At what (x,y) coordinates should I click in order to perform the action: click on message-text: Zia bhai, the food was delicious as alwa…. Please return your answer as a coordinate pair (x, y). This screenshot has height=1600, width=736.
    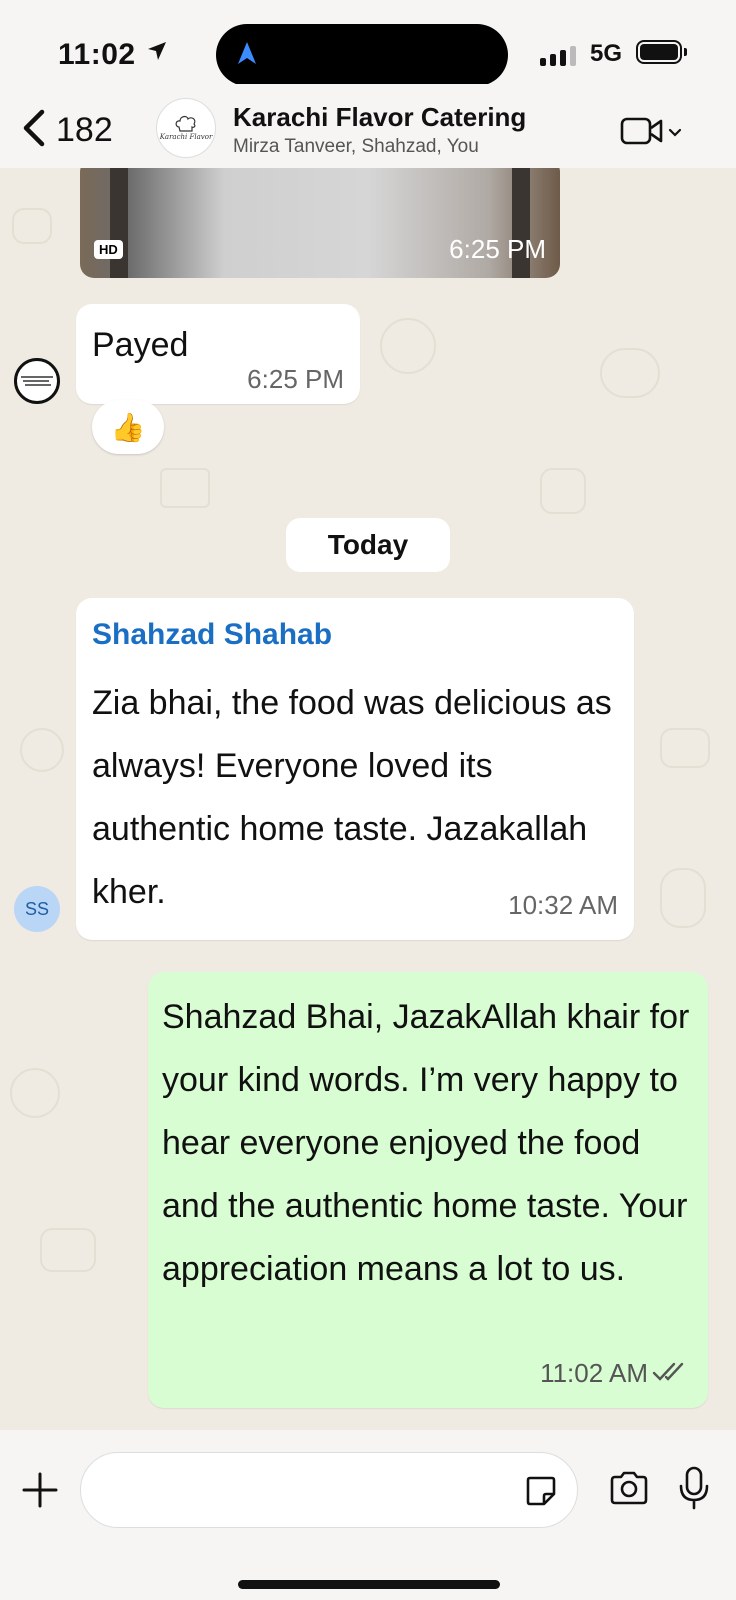
    Looking at the image, I should click on (352, 797).